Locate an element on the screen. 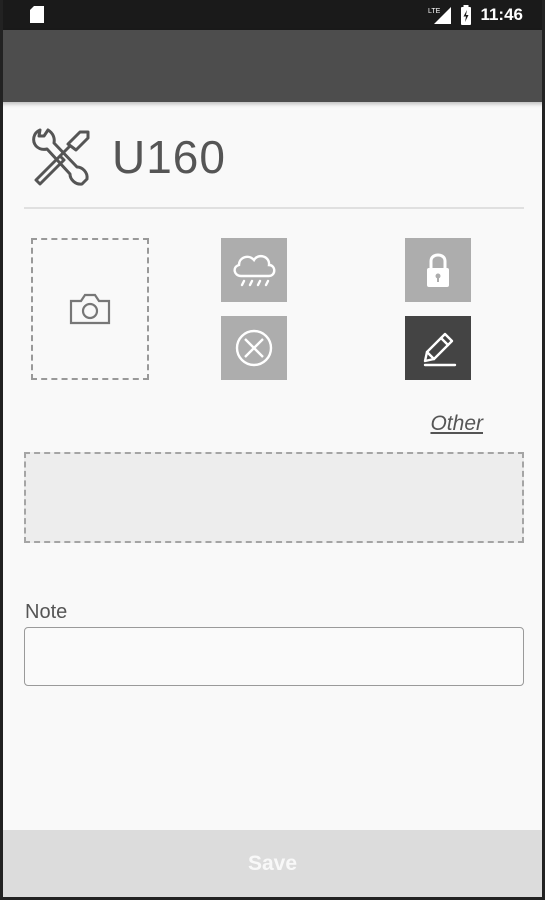  selection-drop-area is located at coordinates (274, 497).